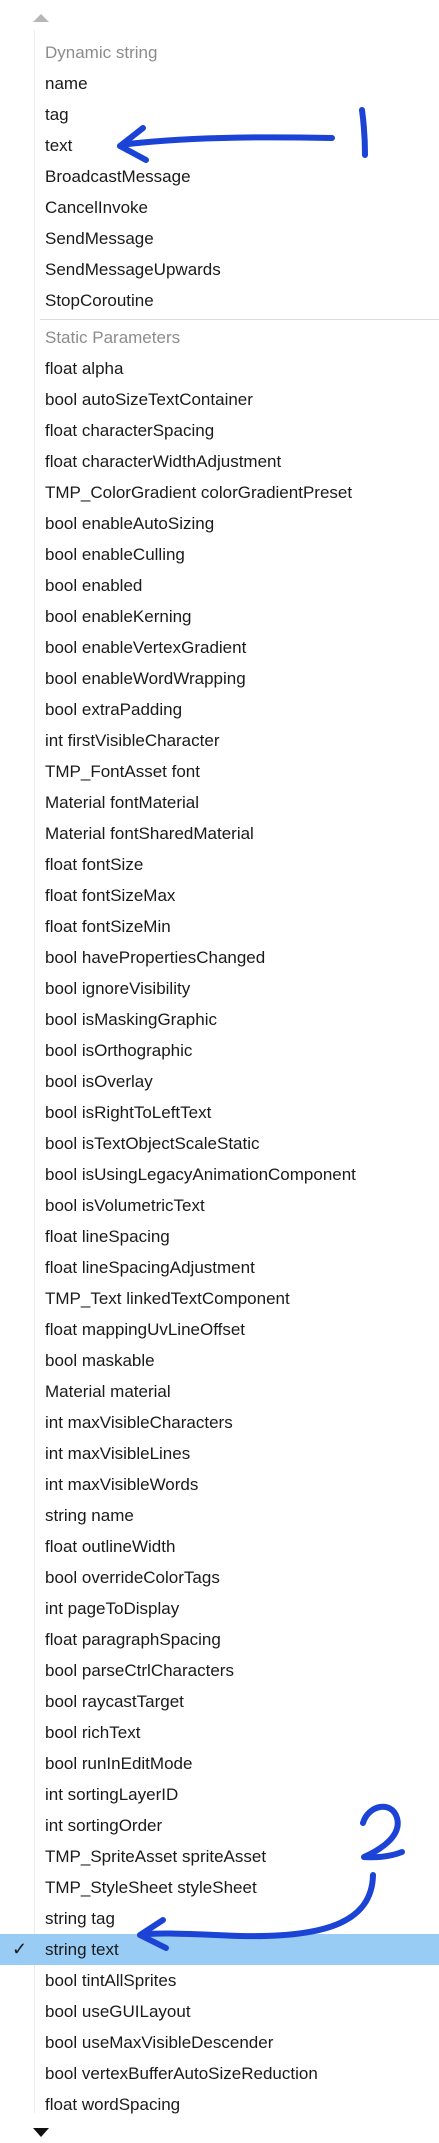 Image resolution: width=439 pixels, height=2143 pixels. Describe the element at coordinates (156, 1856) in the screenshot. I see `menu-item-label: TMP_SpriteAsset spriteAsset` at that location.